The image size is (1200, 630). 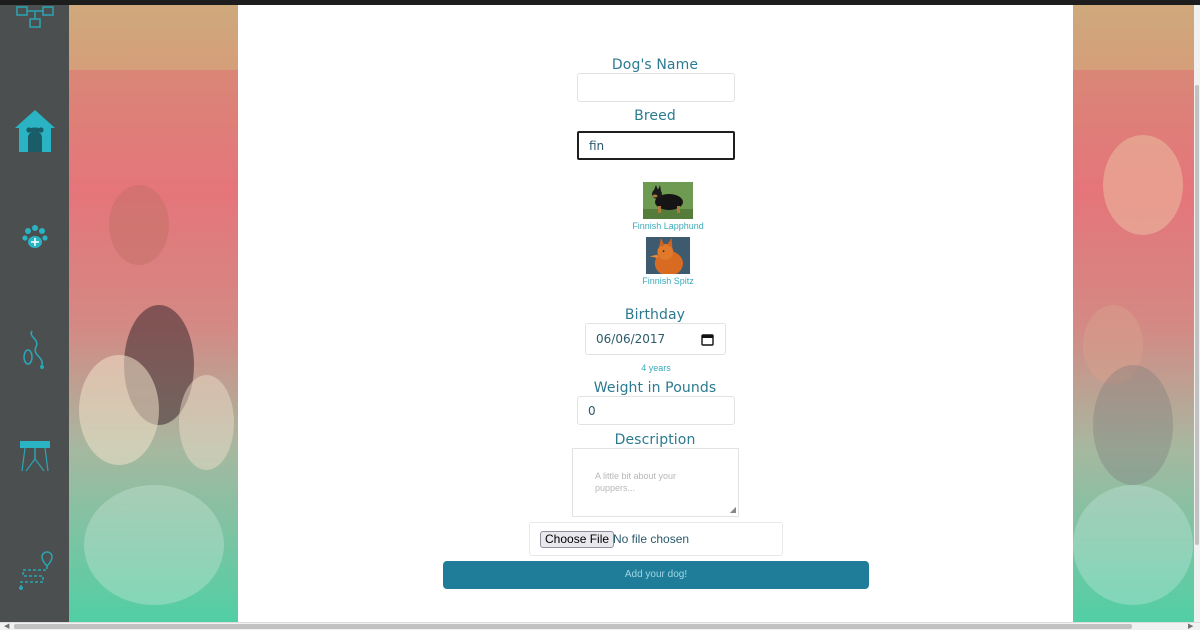 I want to click on photo-upload-field: Choose File No file chosen, so click(x=656, y=539).